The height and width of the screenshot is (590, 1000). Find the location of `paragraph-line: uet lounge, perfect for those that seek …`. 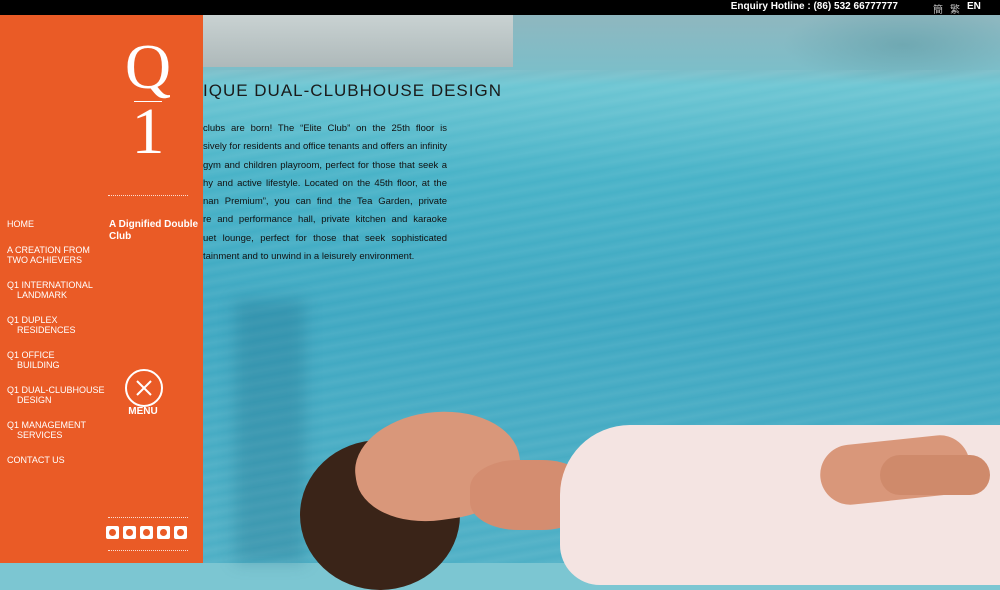

paragraph-line: uet lounge, perfect for those that seek … is located at coordinates (325, 238).